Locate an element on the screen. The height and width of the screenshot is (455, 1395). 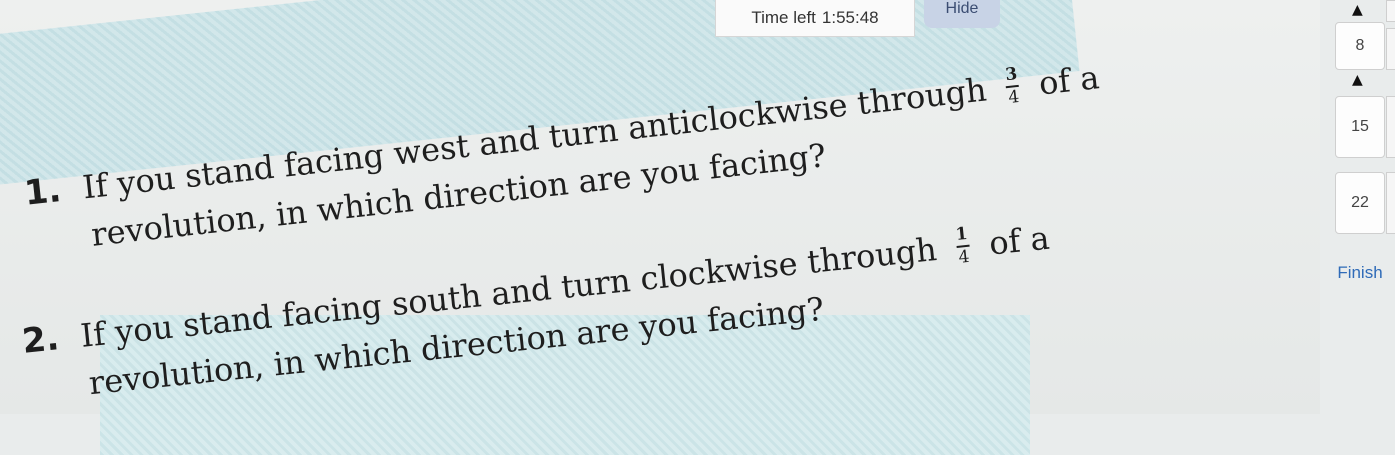
nav-question-15: 15 is located at coordinates (1360, 127).